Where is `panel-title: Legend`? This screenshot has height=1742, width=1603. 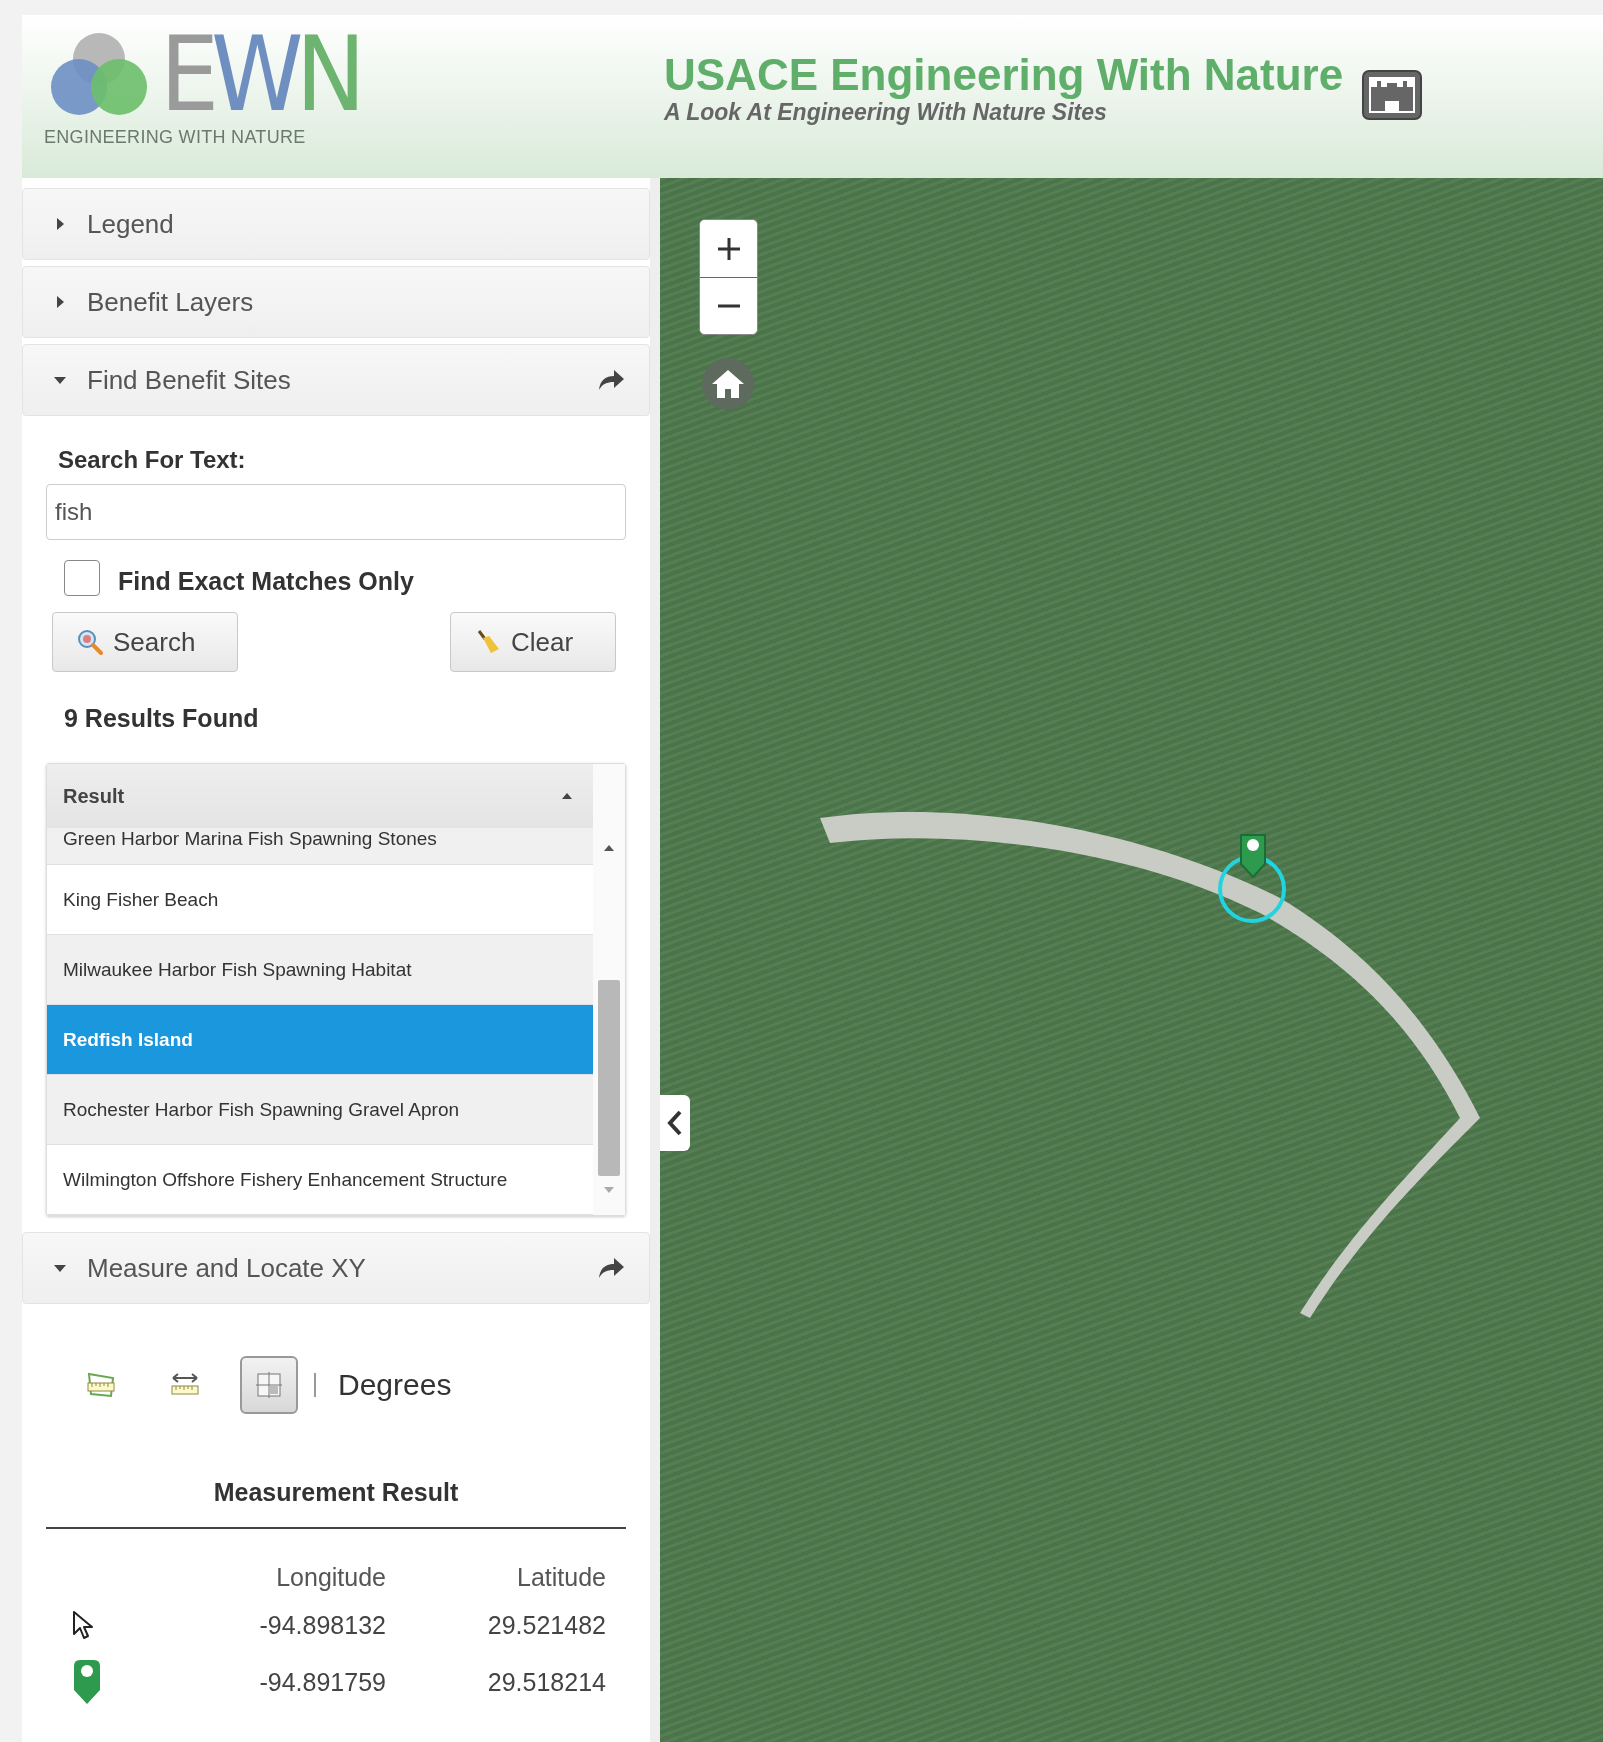 panel-title: Legend is located at coordinates (131, 224).